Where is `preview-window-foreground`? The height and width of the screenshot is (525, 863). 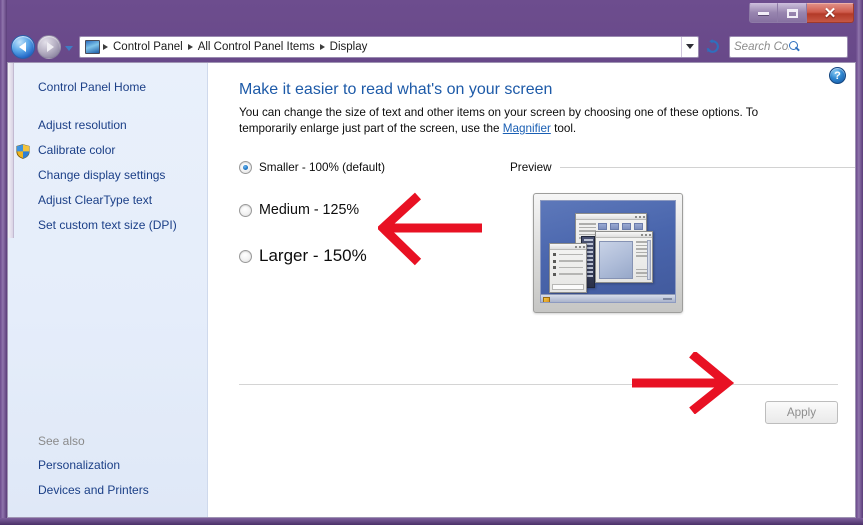 preview-window-foreground is located at coordinates (624, 257).